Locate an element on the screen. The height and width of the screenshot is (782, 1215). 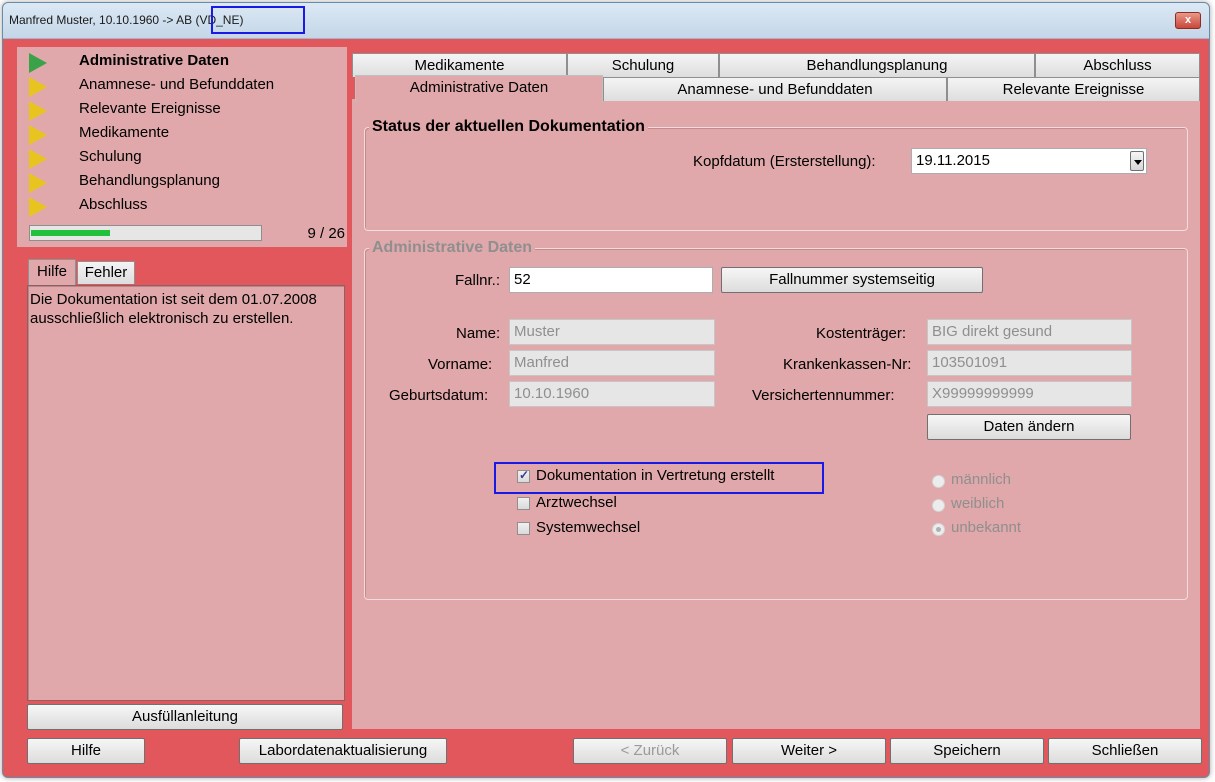
fill-guide-button: Ausfüllanleitung is located at coordinates (185, 717).